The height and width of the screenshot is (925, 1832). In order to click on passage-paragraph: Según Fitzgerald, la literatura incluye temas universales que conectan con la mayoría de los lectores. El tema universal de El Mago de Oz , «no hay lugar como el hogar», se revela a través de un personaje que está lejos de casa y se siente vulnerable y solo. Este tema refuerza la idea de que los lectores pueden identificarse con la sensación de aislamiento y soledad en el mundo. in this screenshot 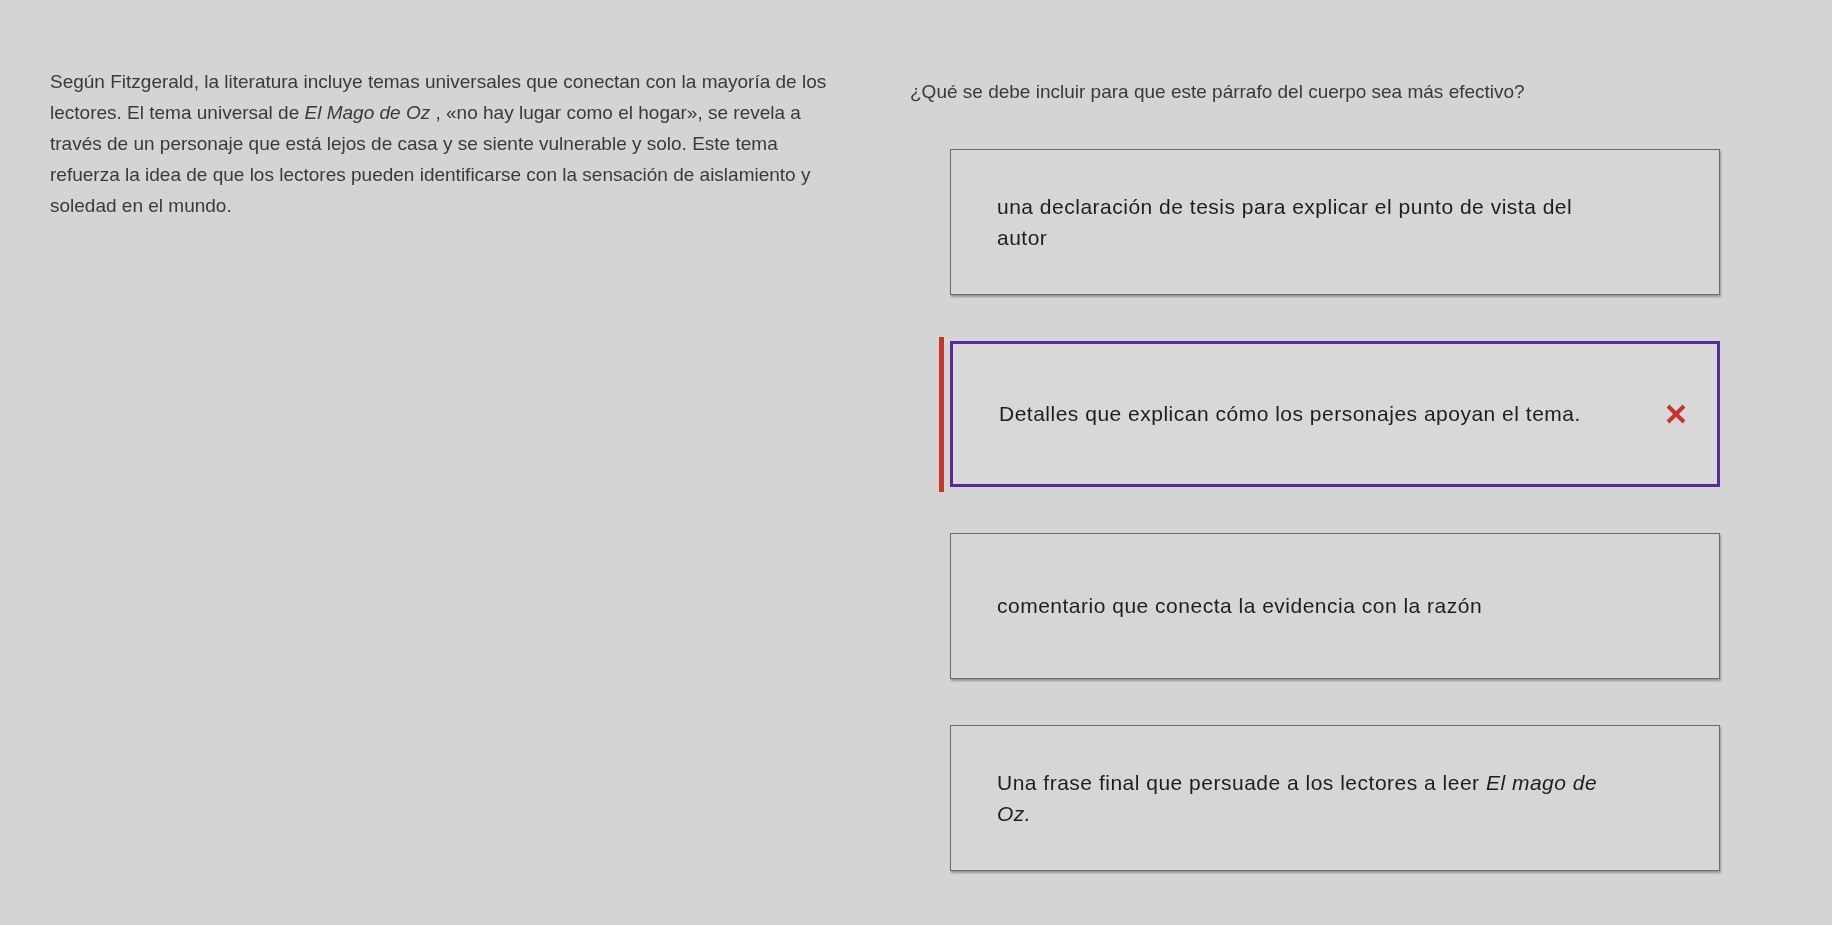, I will do `click(439, 144)`.